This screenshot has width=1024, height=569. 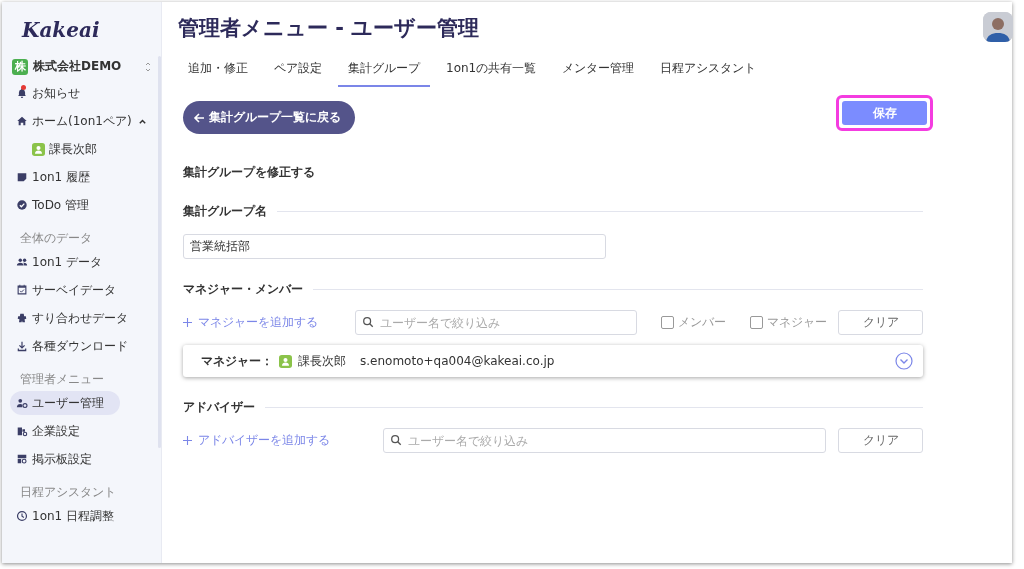 What do you see at coordinates (329, 28) in the screenshot?
I see `page-title: 管理者メニュー - ユーザー管理` at bounding box center [329, 28].